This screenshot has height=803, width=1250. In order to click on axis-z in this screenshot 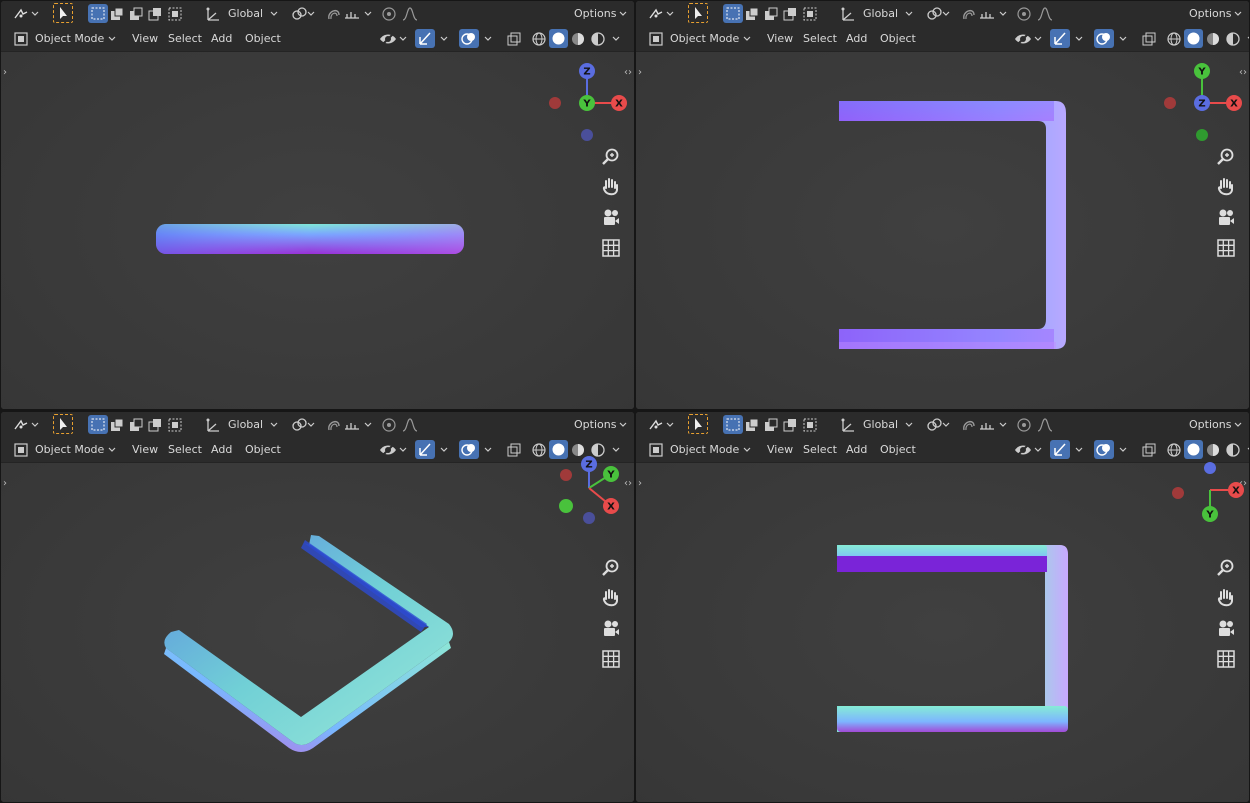, I will do `click(1210, 468)`.